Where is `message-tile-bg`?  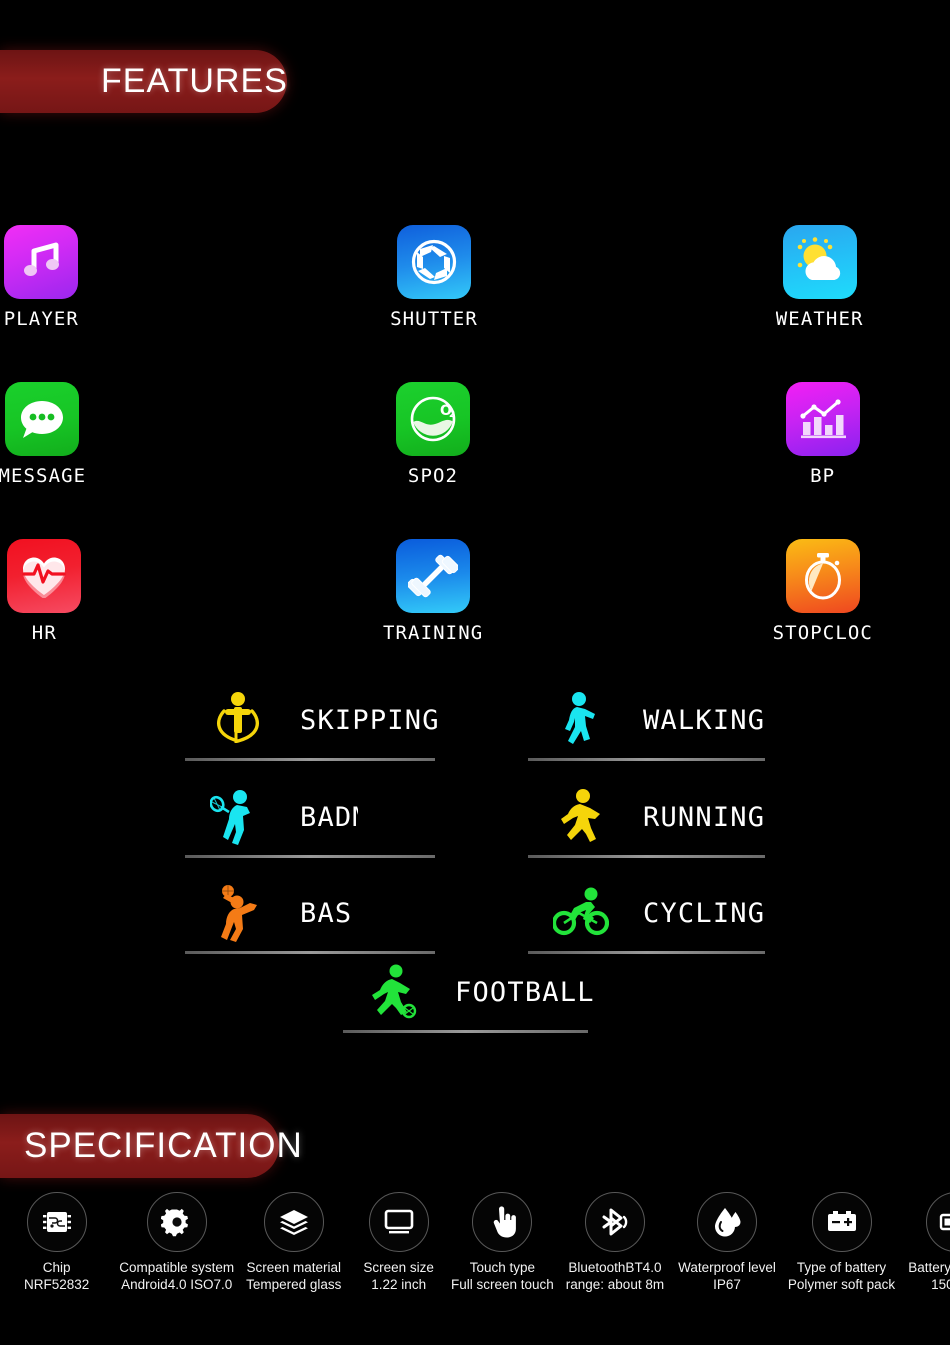
message-tile-bg is located at coordinates (42, 419).